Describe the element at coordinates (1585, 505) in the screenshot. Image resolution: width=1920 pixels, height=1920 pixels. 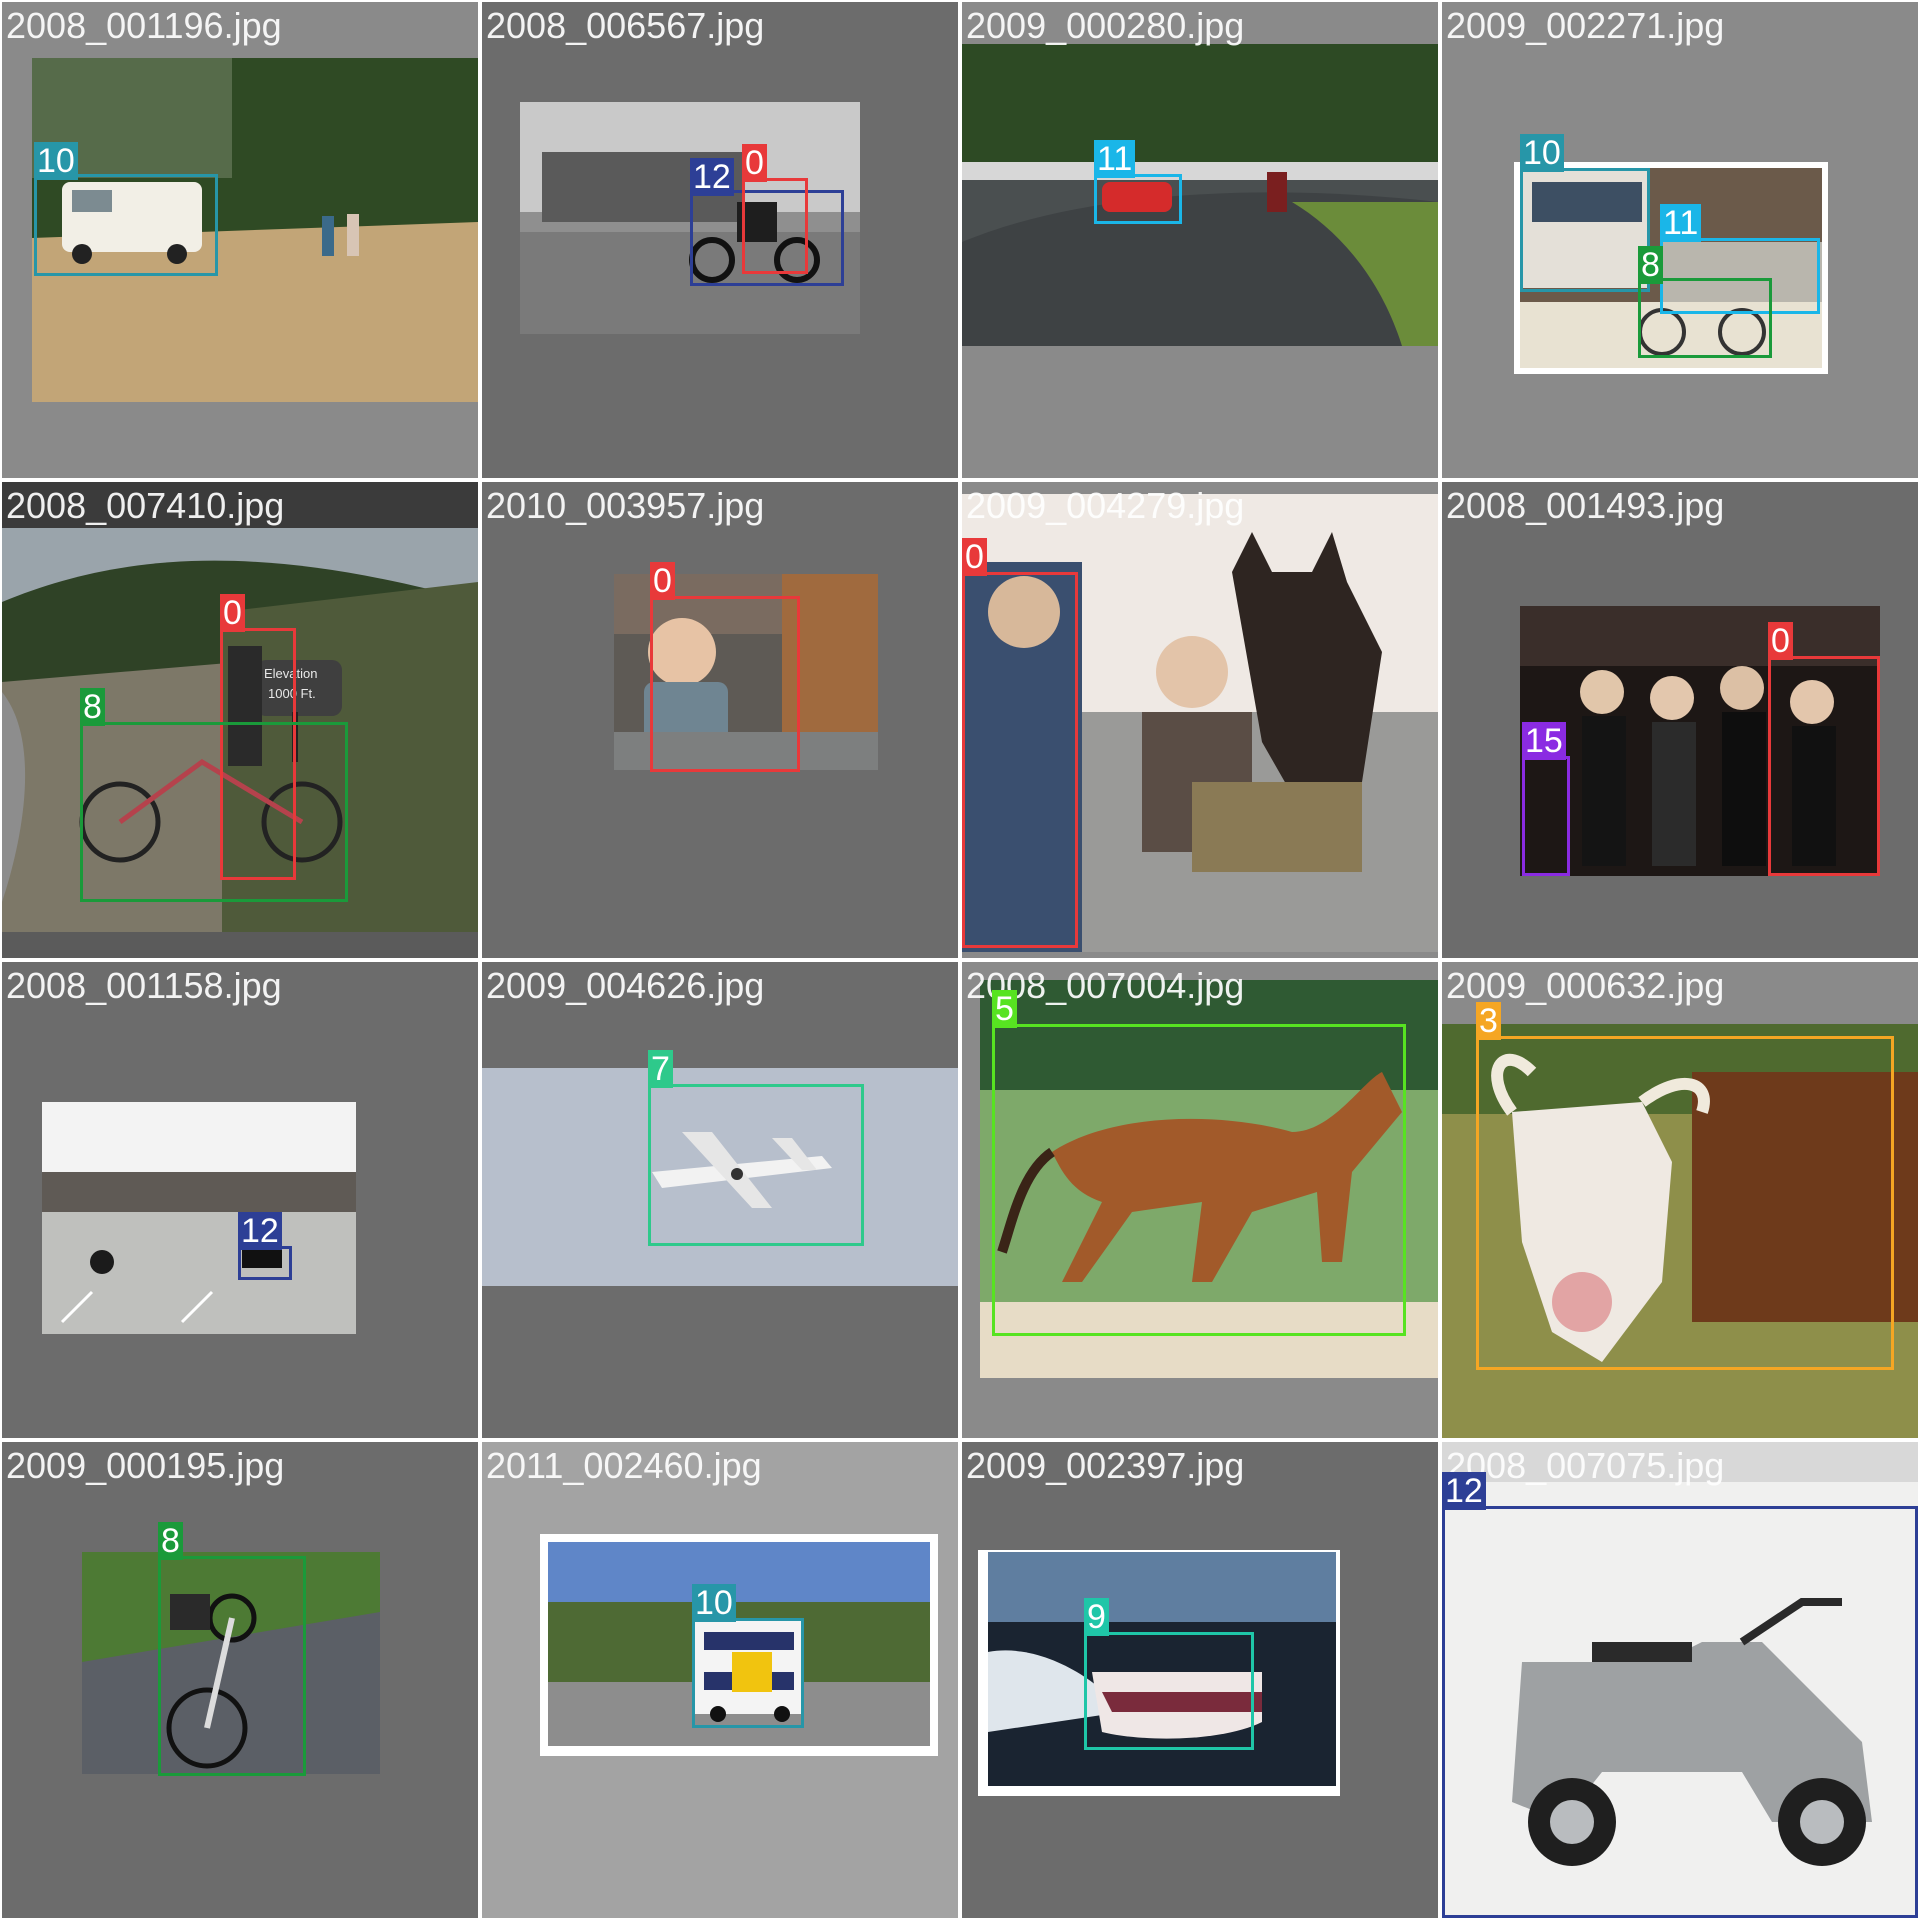
I see `image-filename: 2008_001493.jpg` at that location.